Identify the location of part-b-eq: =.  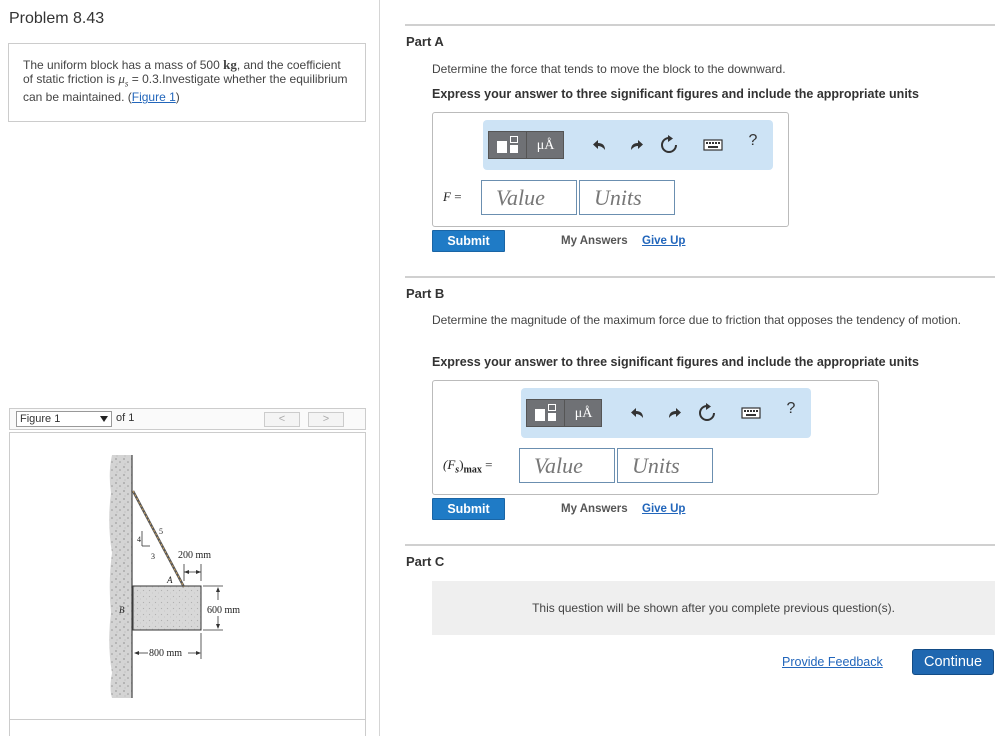
(487, 464).